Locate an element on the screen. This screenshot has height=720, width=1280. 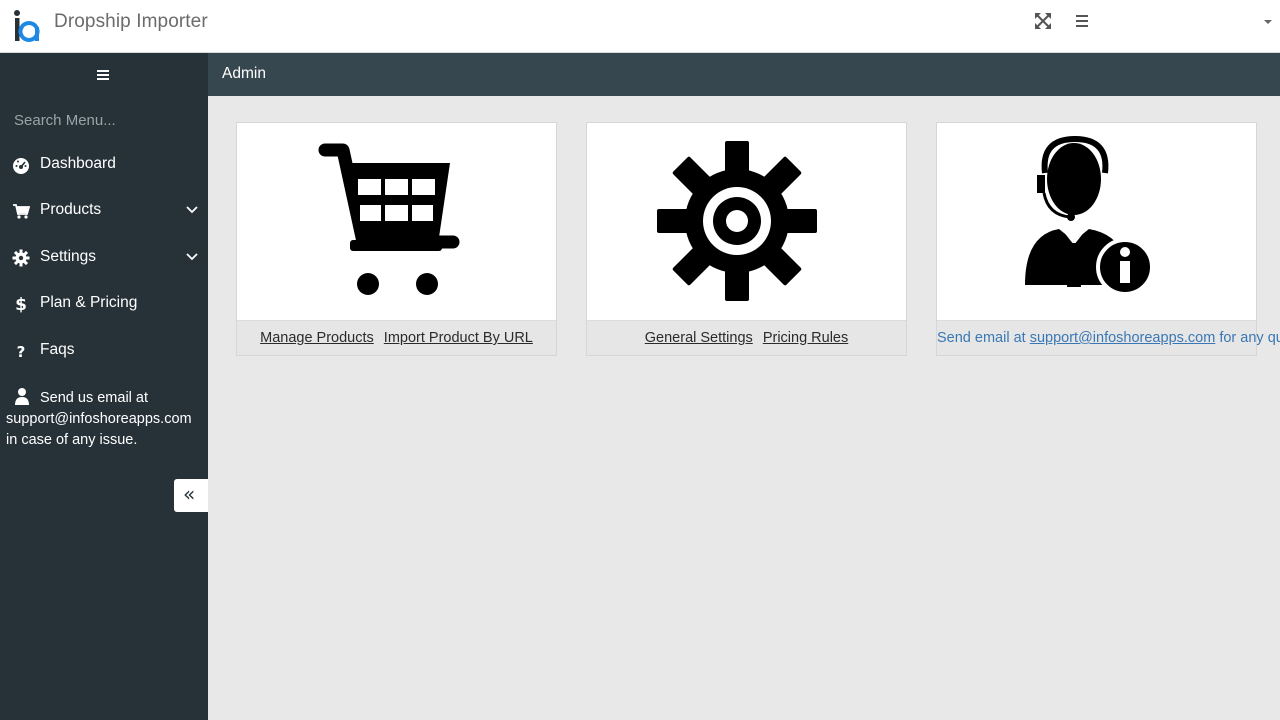
sidebar-toggle-icon is located at coordinates (103, 75).